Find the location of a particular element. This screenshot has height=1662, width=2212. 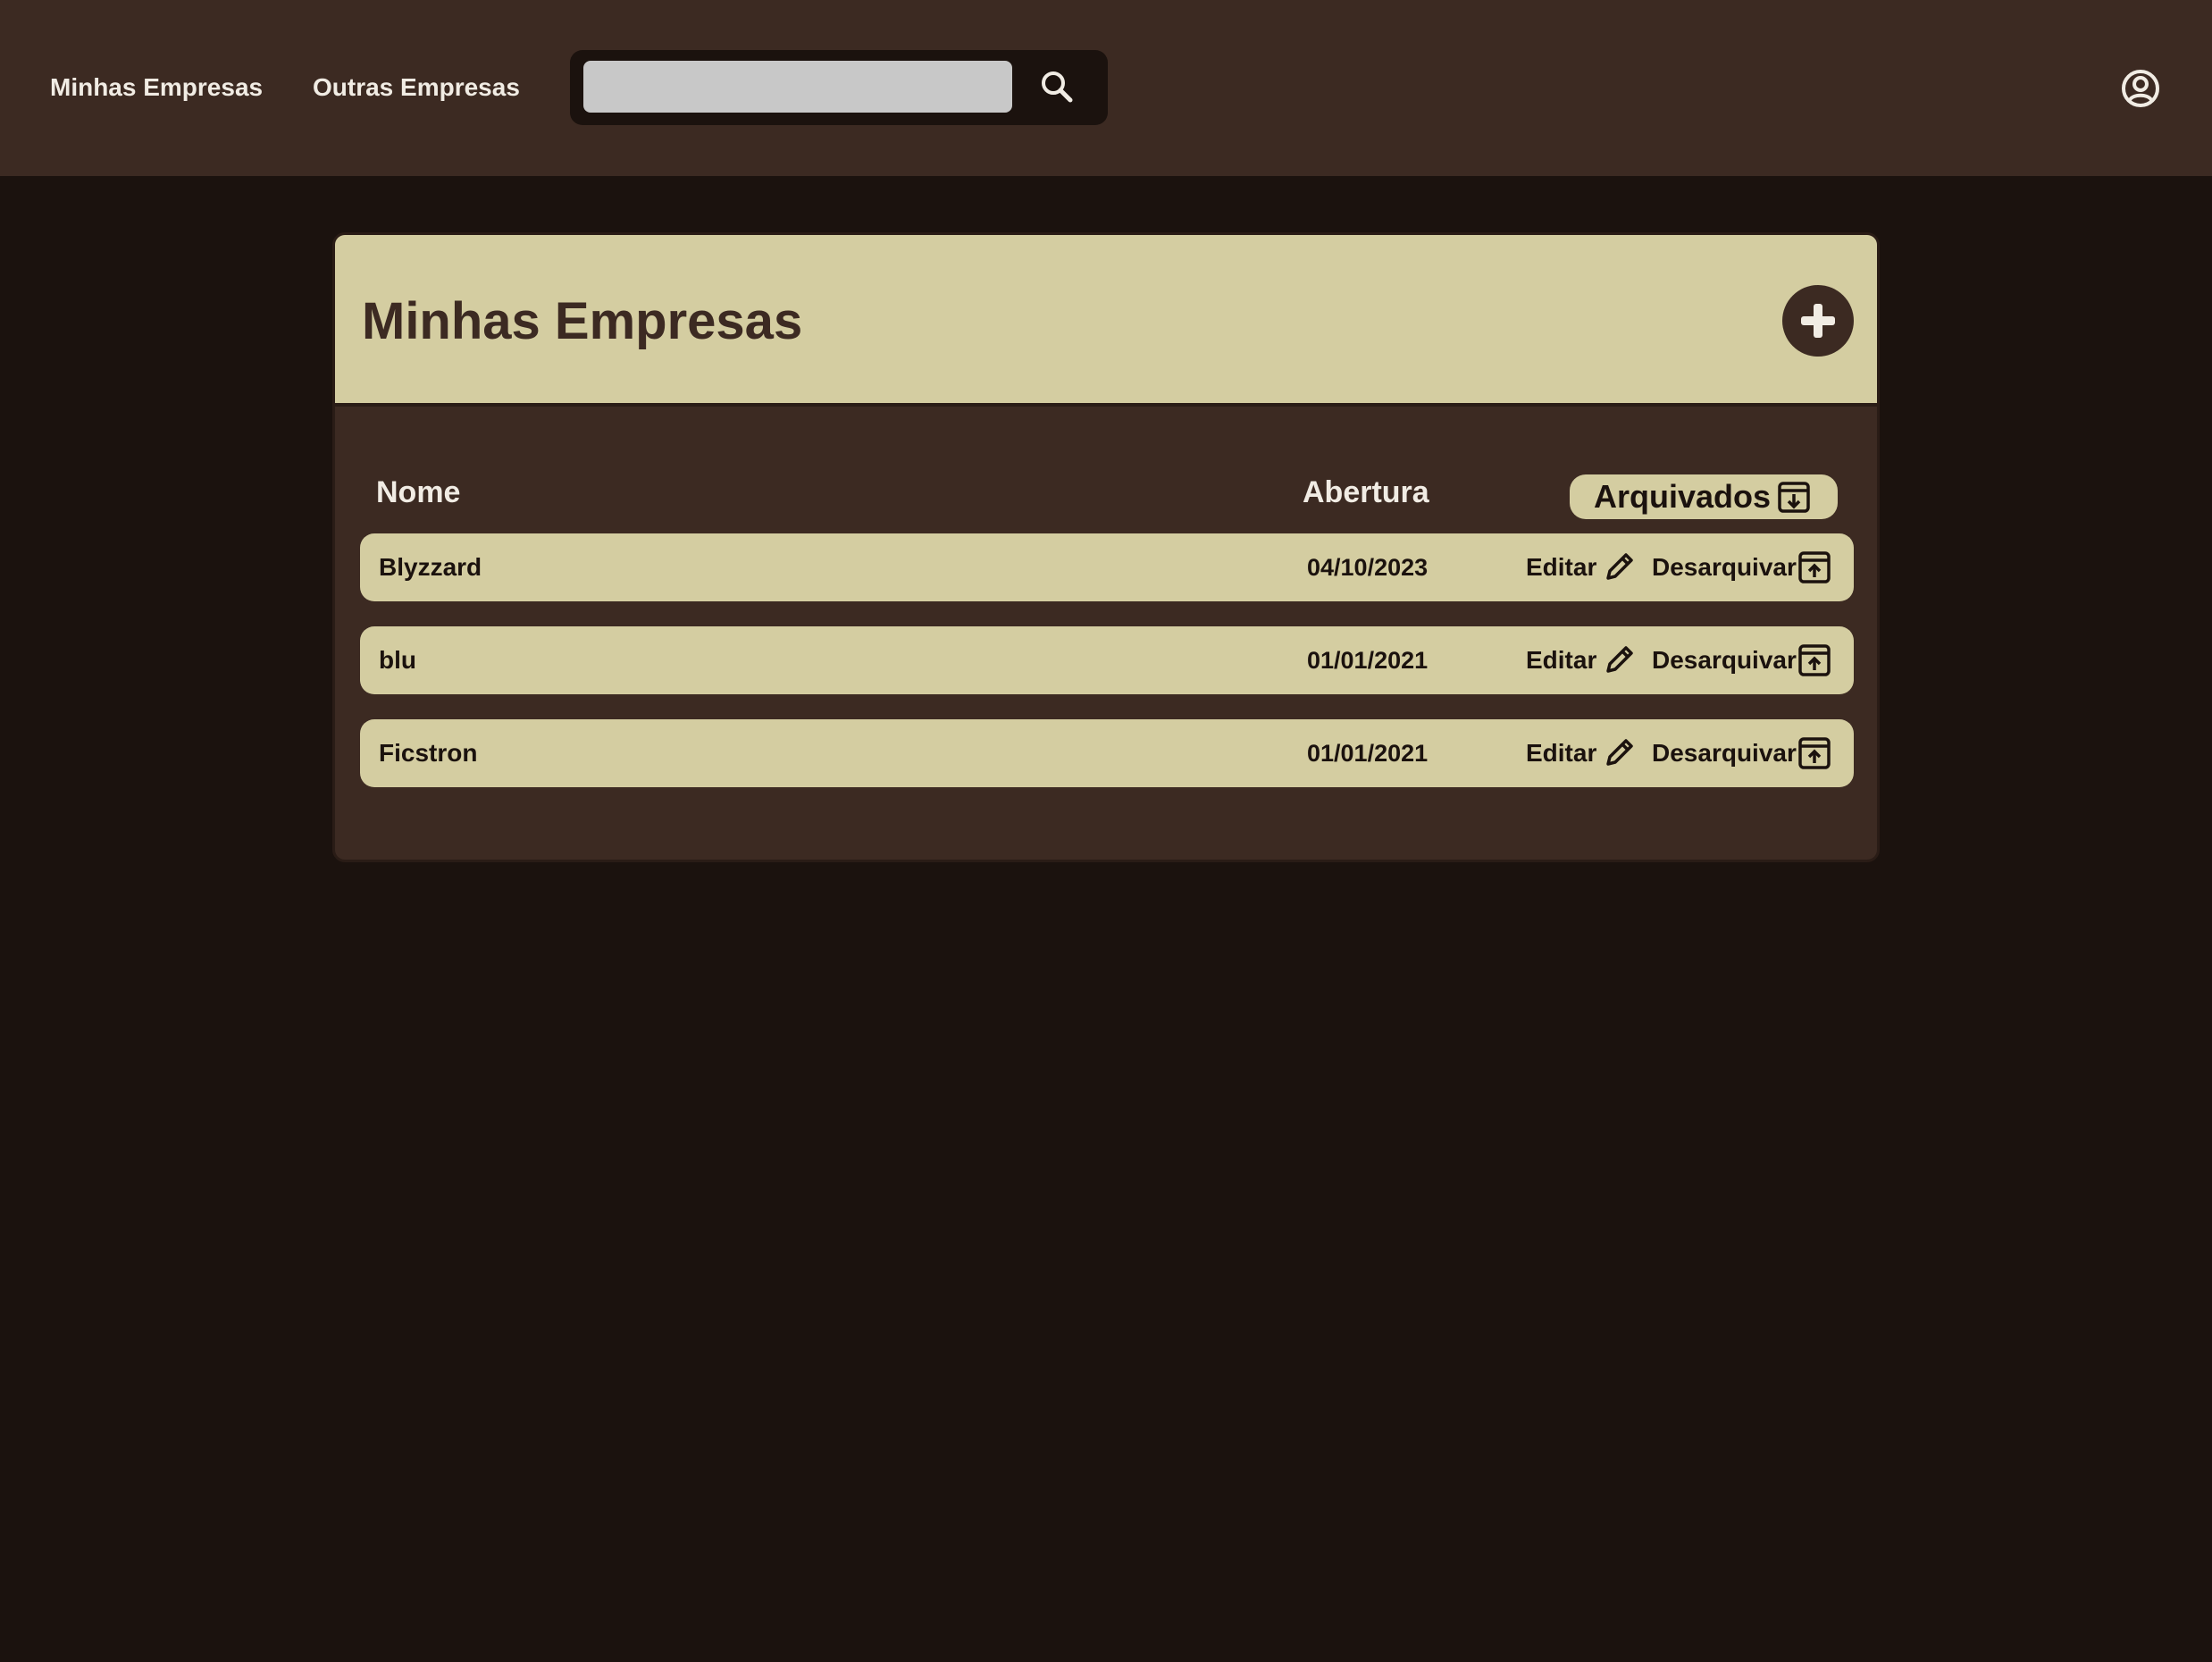

search-icon is located at coordinates (1058, 87).